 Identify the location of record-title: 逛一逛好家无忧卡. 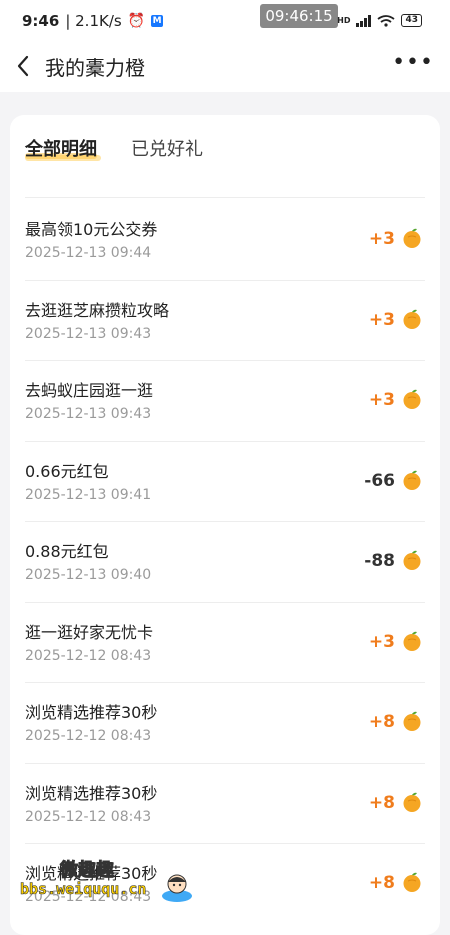
(89, 632).